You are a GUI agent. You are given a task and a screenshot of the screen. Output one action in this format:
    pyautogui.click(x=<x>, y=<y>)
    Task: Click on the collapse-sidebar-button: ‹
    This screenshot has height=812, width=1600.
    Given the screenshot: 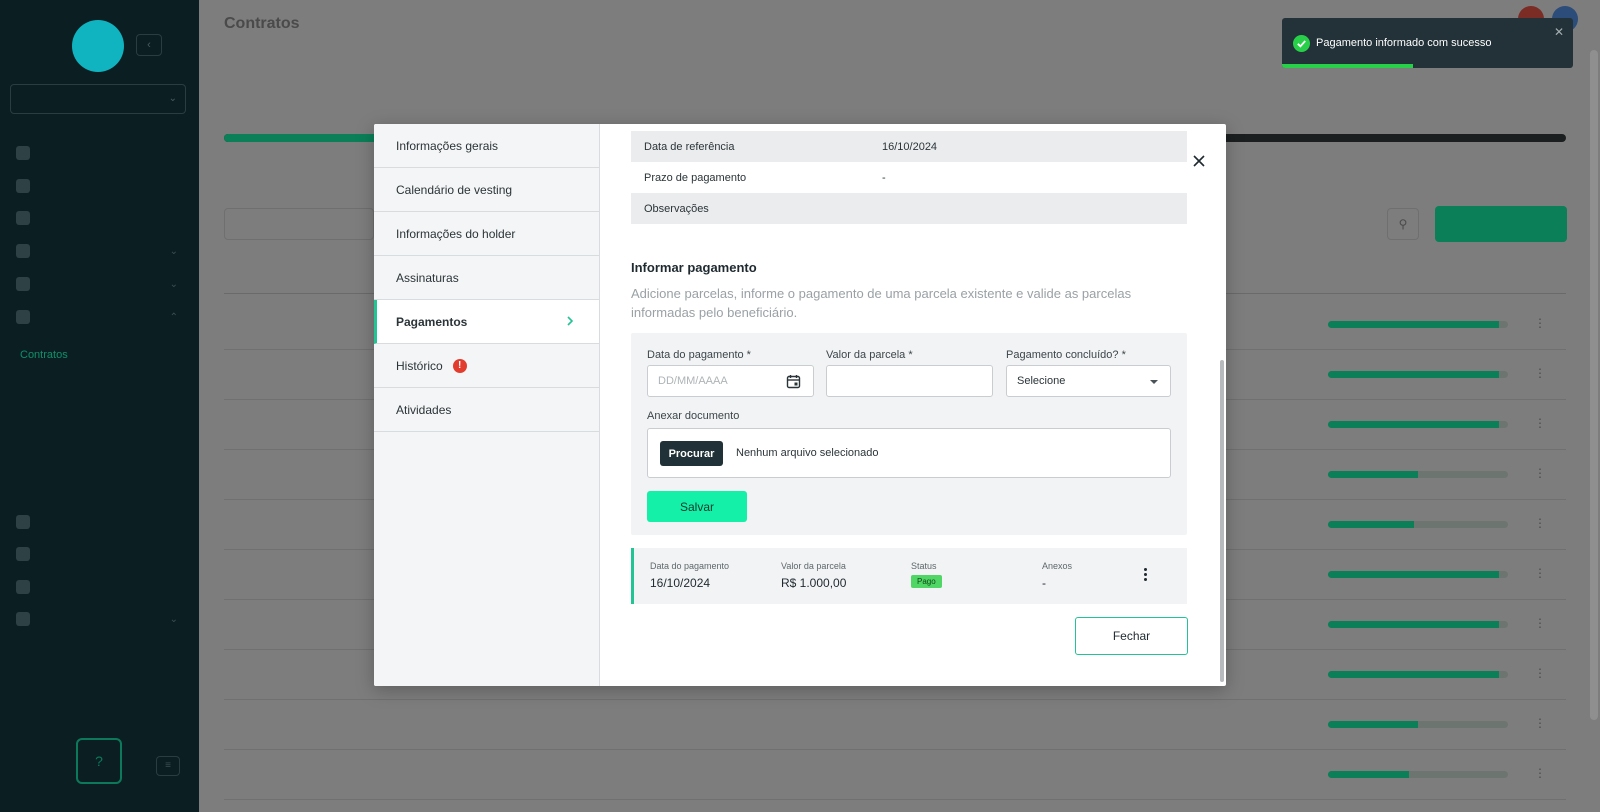 What is the action you would take?
    pyautogui.click(x=149, y=45)
    